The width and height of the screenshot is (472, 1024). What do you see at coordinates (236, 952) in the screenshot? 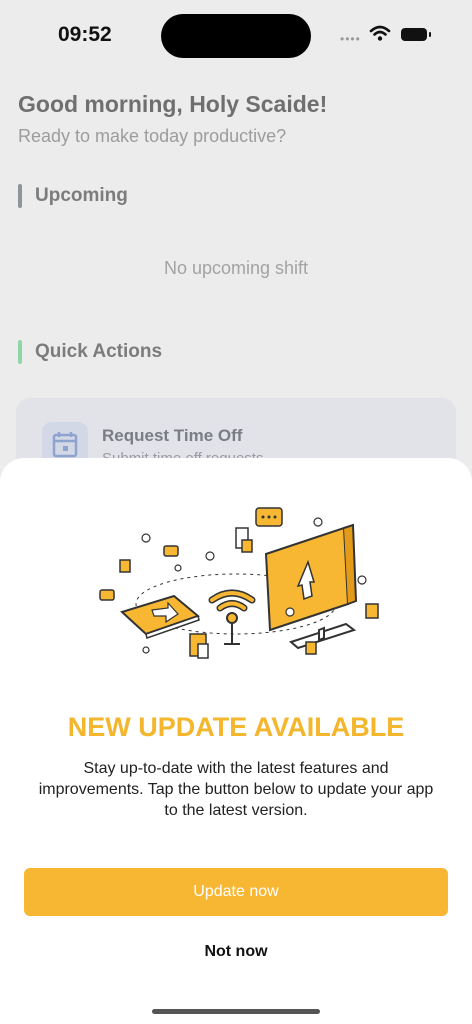
I see `not-now-button: Not now` at bounding box center [236, 952].